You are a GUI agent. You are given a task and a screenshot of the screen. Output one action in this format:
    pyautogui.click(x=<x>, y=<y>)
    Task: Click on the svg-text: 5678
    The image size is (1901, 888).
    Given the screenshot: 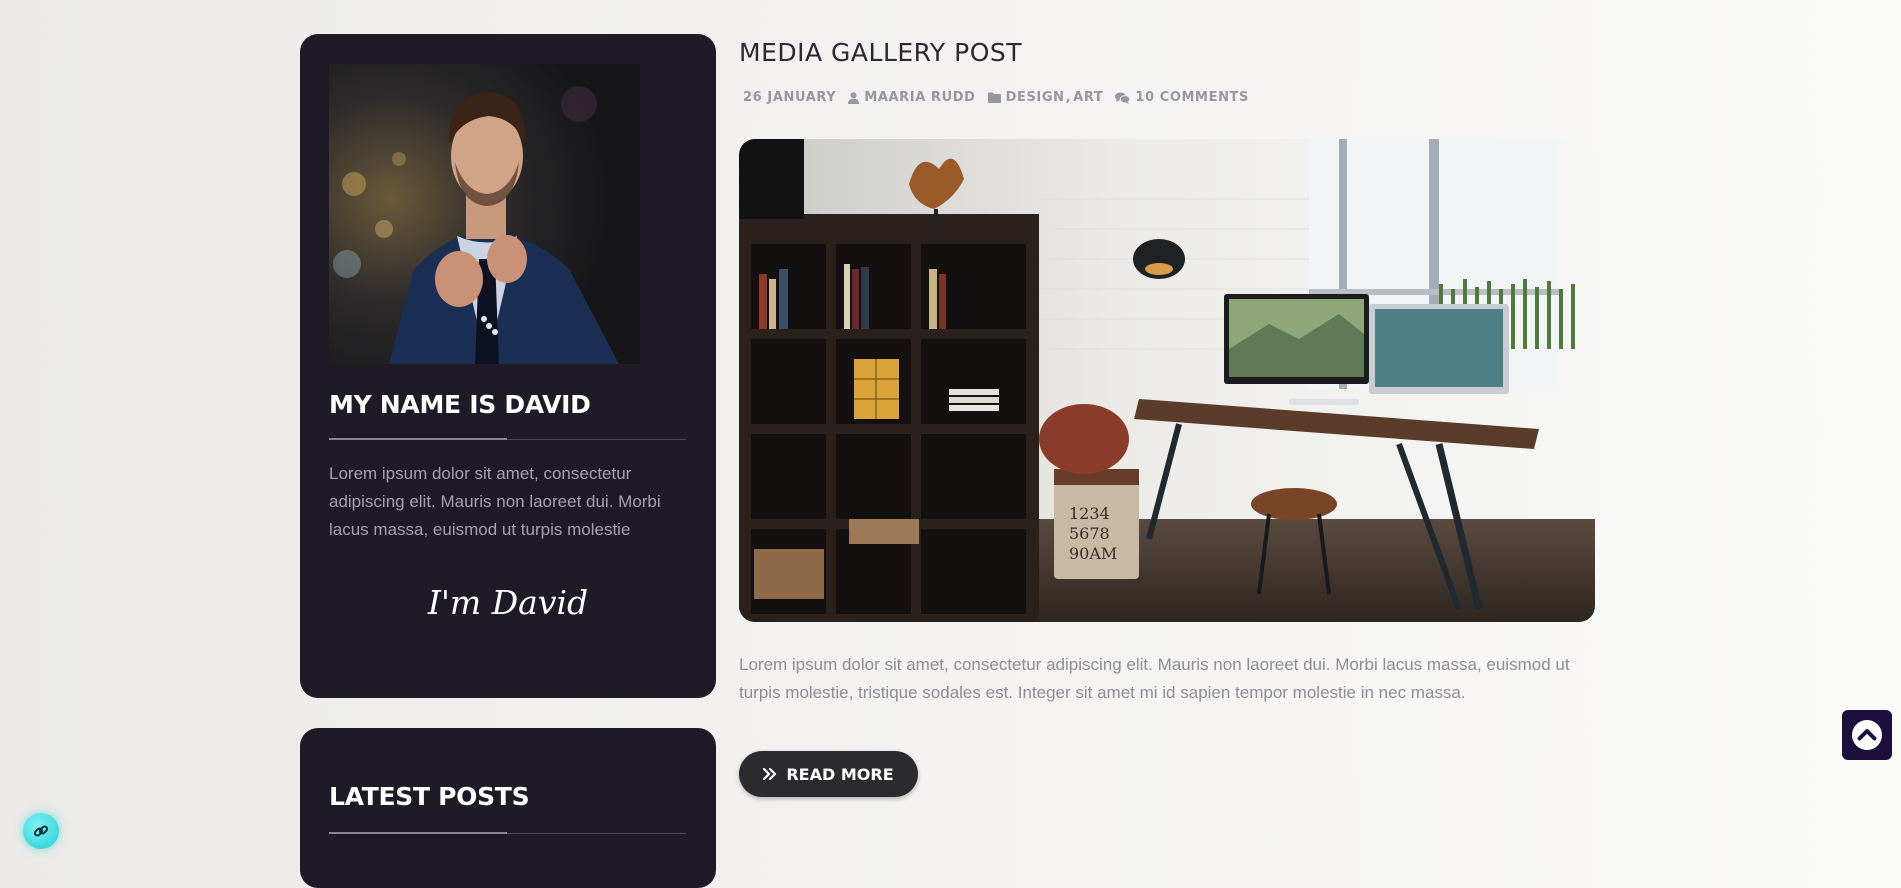 What is the action you would take?
    pyautogui.click(x=1089, y=533)
    